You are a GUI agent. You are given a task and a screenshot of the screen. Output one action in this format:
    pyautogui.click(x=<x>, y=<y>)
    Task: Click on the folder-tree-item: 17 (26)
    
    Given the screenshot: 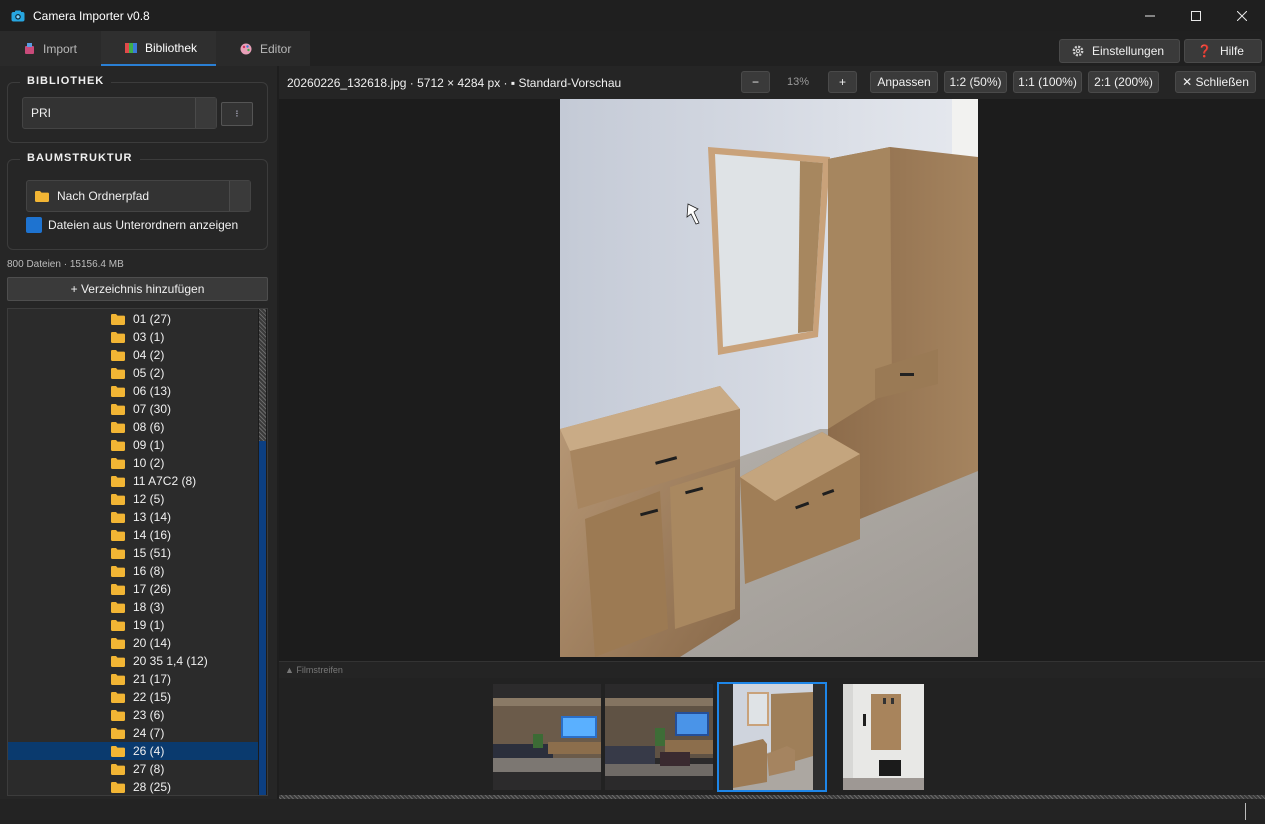 What is the action you would take?
    pyautogui.click(x=133, y=589)
    